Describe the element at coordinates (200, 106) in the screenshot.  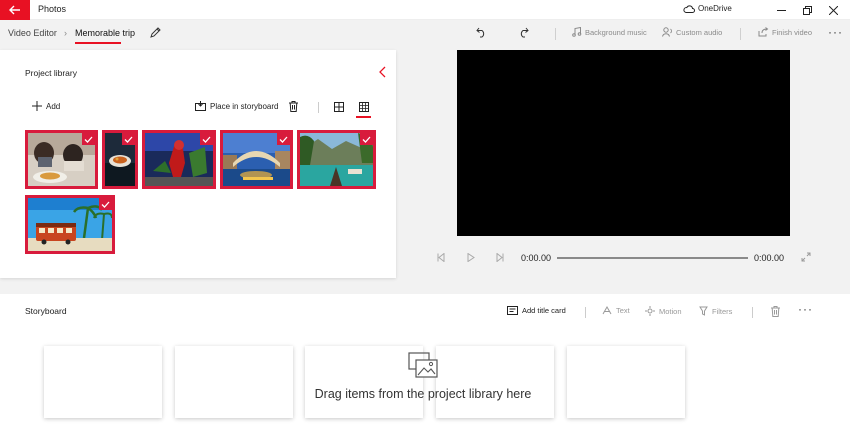
I see `place-storyboard-icon` at that location.